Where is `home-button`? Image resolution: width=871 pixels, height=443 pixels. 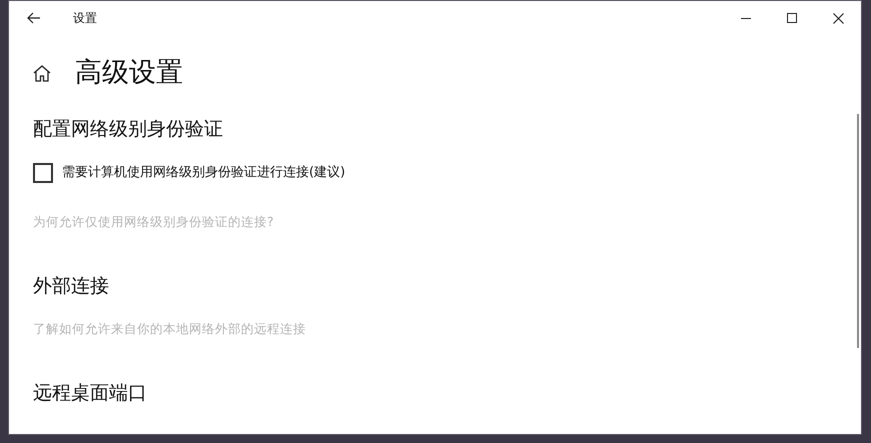
home-button is located at coordinates (42, 73).